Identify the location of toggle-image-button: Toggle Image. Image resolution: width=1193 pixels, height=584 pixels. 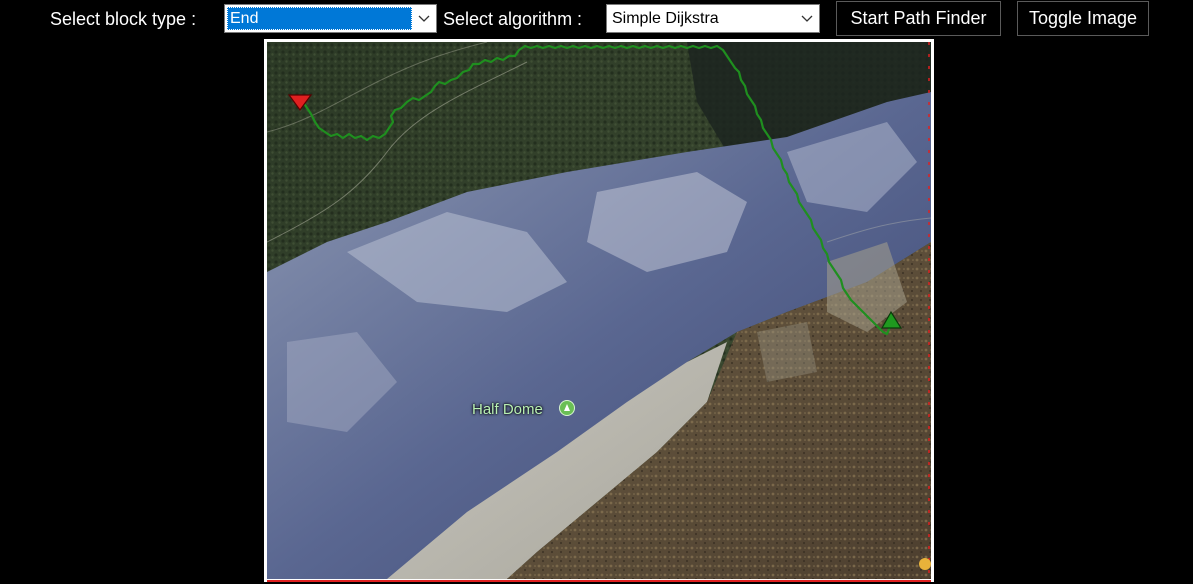
(1083, 18).